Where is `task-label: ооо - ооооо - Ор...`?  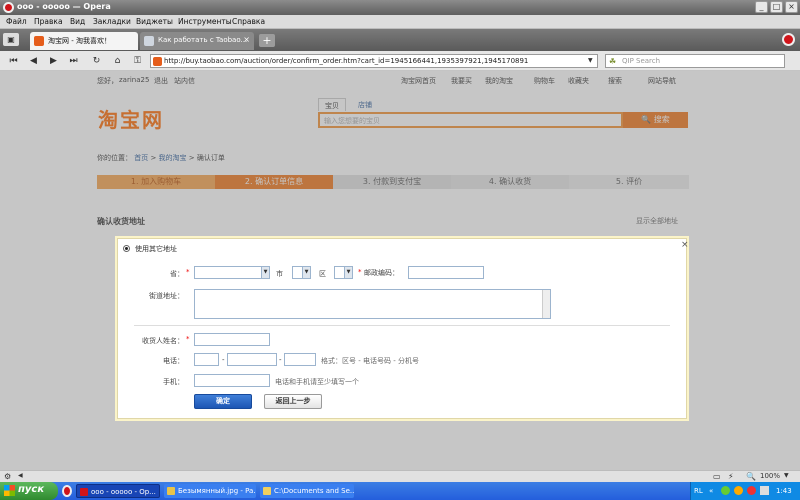
task-label: ооо - ооооо - Ор... is located at coordinates (123, 492).